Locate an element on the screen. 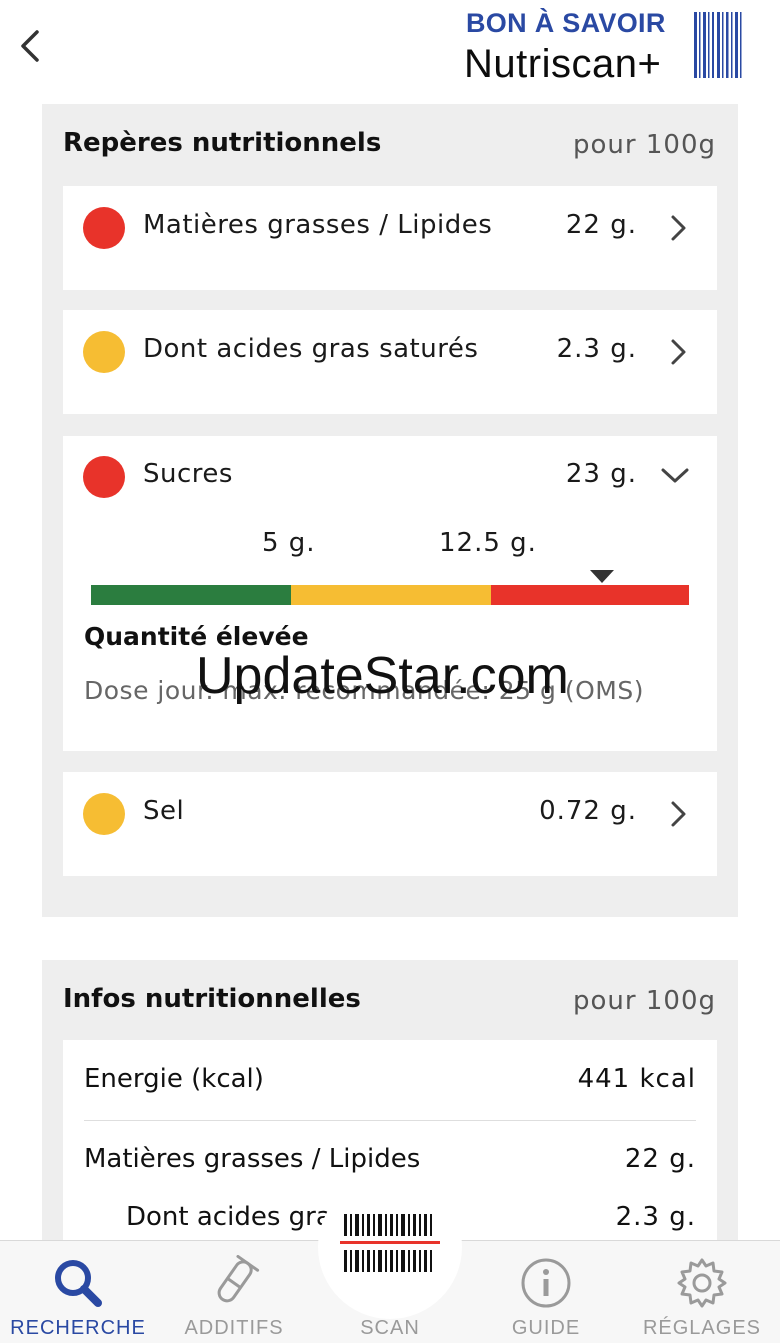 This screenshot has width=780, height=1343. infos-title: Infos nutritionnelles is located at coordinates (212, 999).